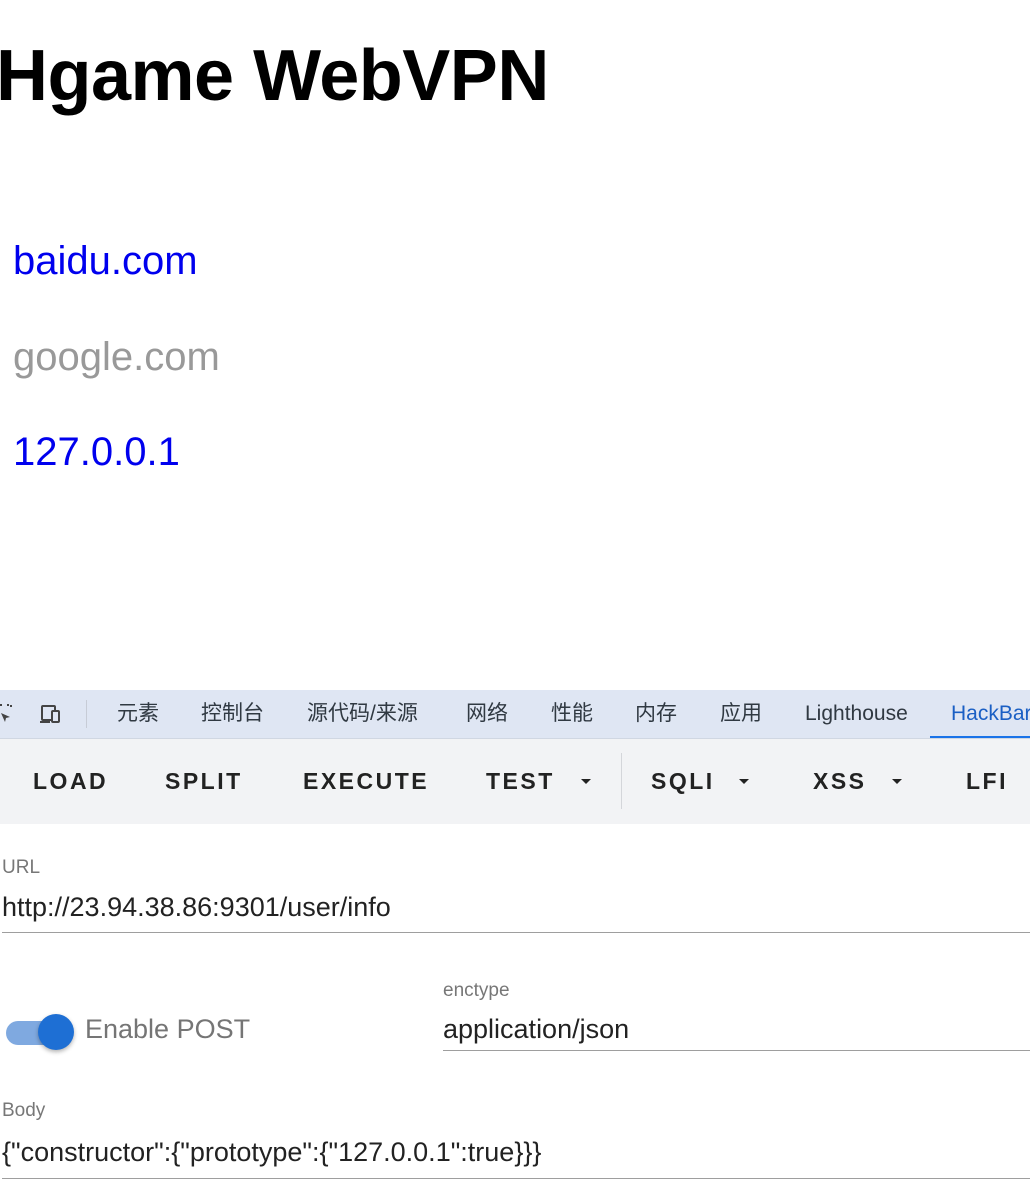 This screenshot has width=1030, height=1180. Describe the element at coordinates (897, 781) in the screenshot. I see `xss-caret-down-icon` at that location.